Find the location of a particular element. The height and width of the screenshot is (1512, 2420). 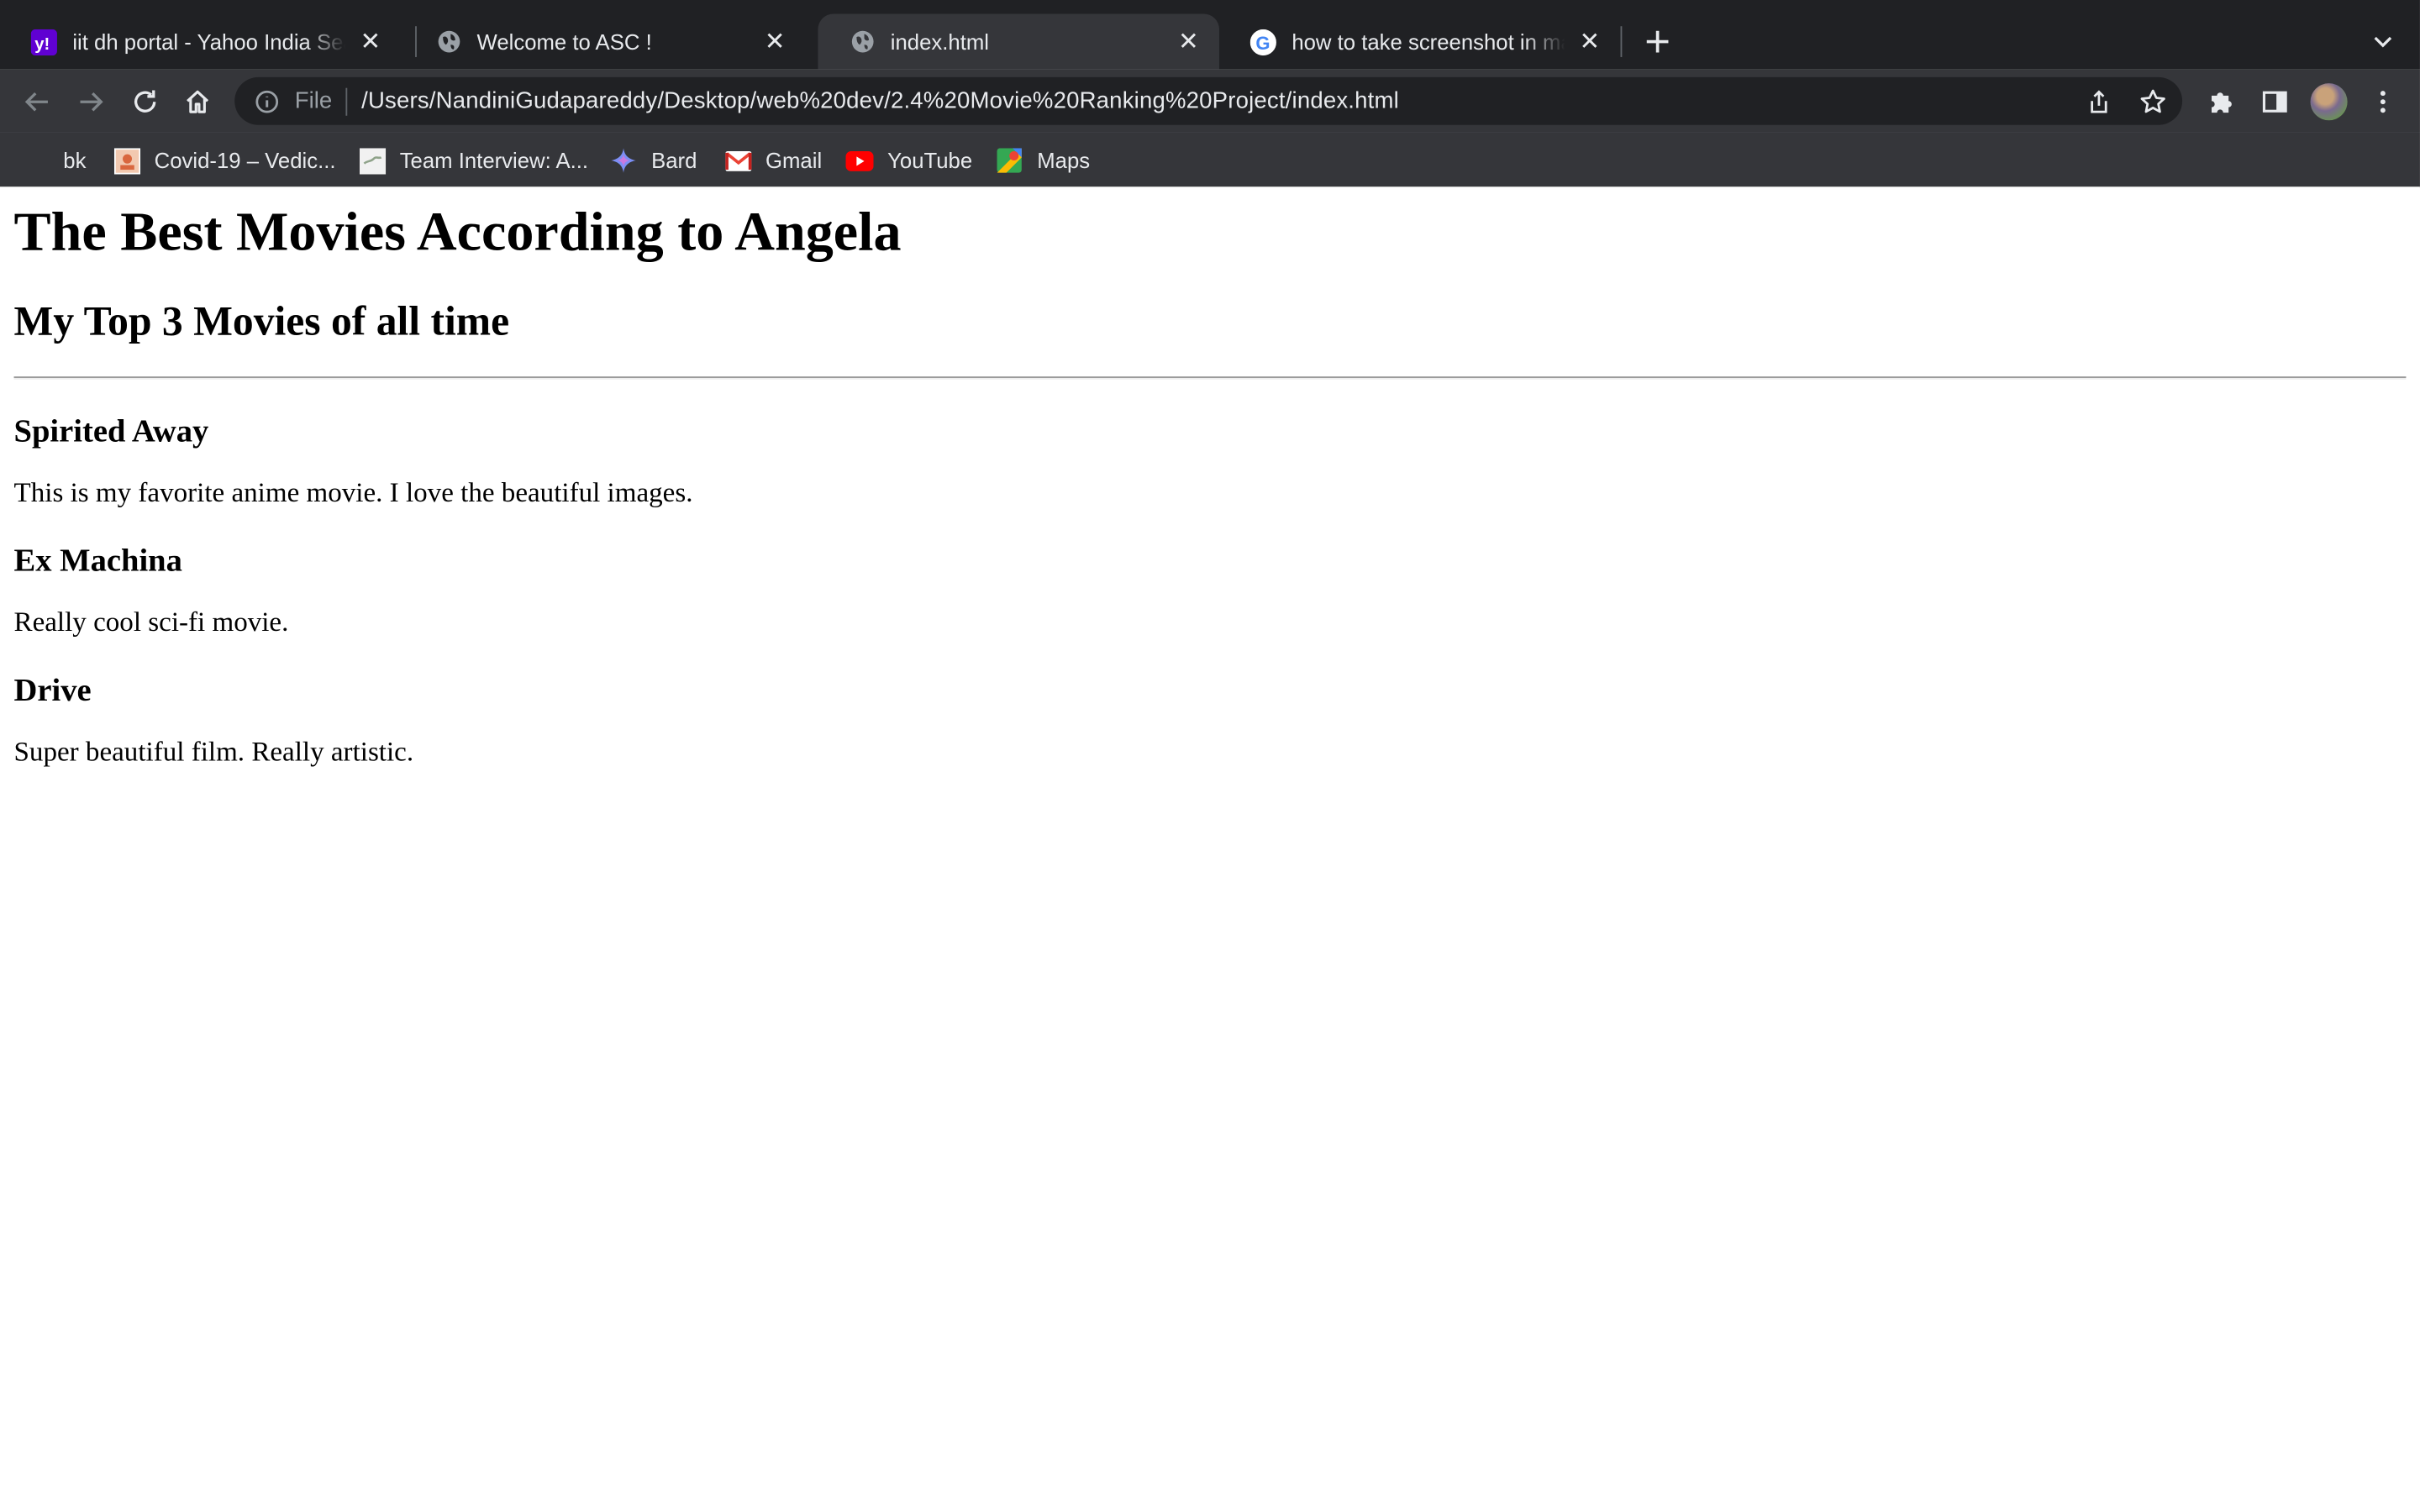

kebab-menu-icon is located at coordinates (2383, 102).